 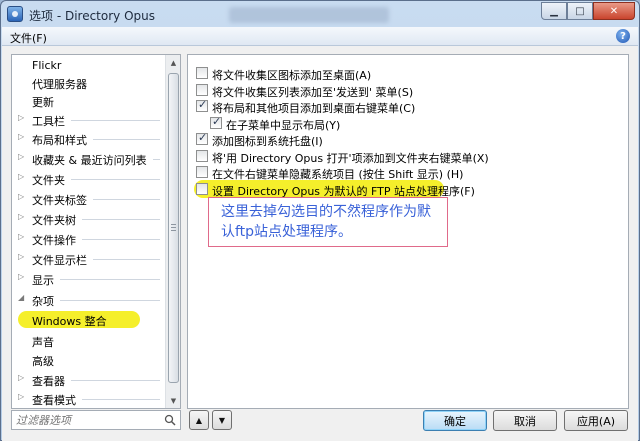 I want to click on triangle-up-icon: ▲, so click(x=199, y=420).